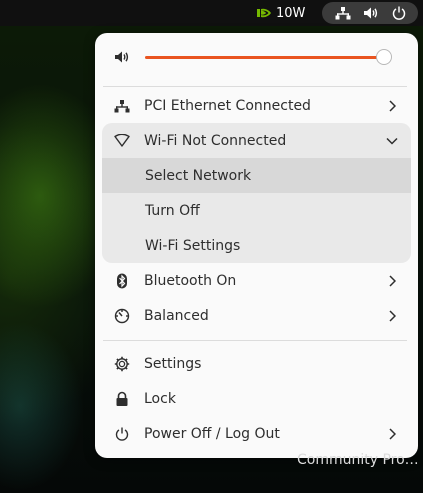 The image size is (423, 493). What do you see at coordinates (256, 363) in the screenshot?
I see `settings-row: Settings` at bounding box center [256, 363].